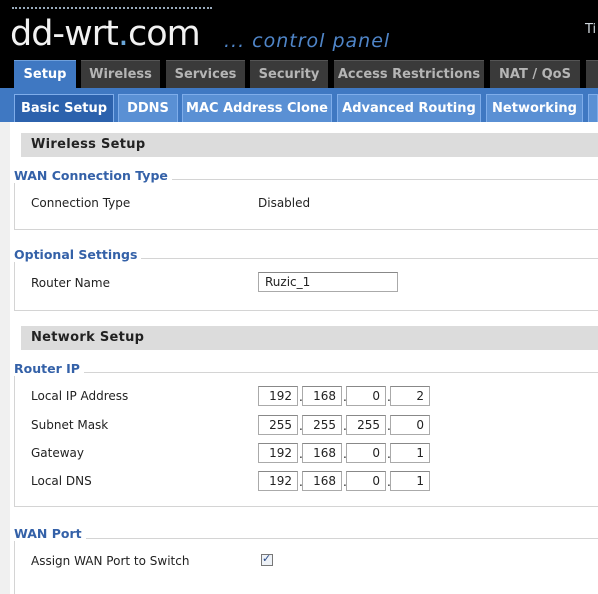 This screenshot has height=594, width=598. What do you see at coordinates (322, 481) in the screenshot?
I see `local-dns-octet-2: 168` at bounding box center [322, 481].